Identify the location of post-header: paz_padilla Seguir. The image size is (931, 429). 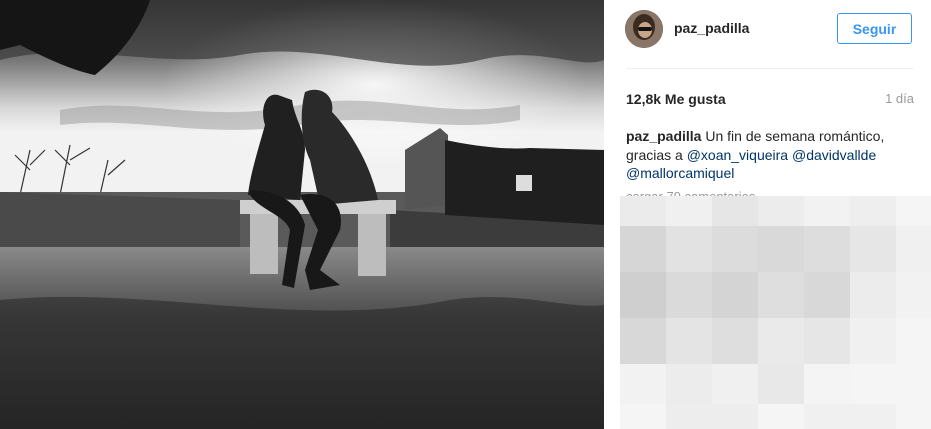
(767, 34).